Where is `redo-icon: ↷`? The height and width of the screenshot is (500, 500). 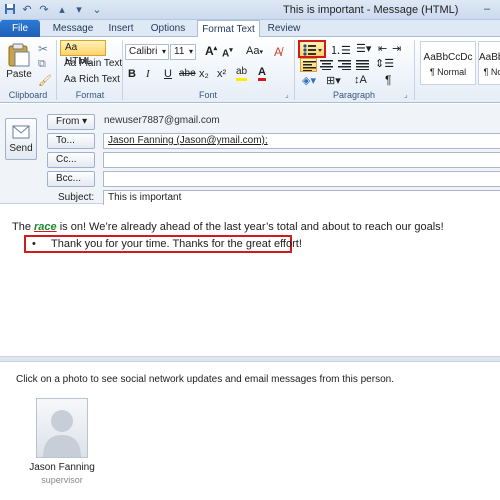 redo-icon: ↷ is located at coordinates (44, 10).